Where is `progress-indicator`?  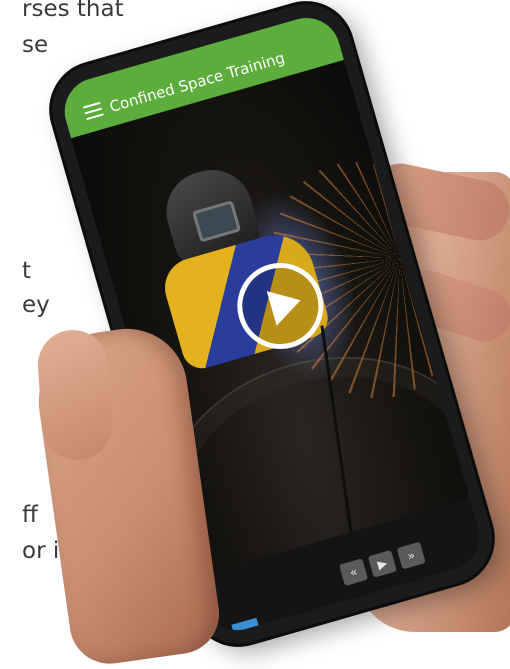
progress-indicator is located at coordinates (245, 625).